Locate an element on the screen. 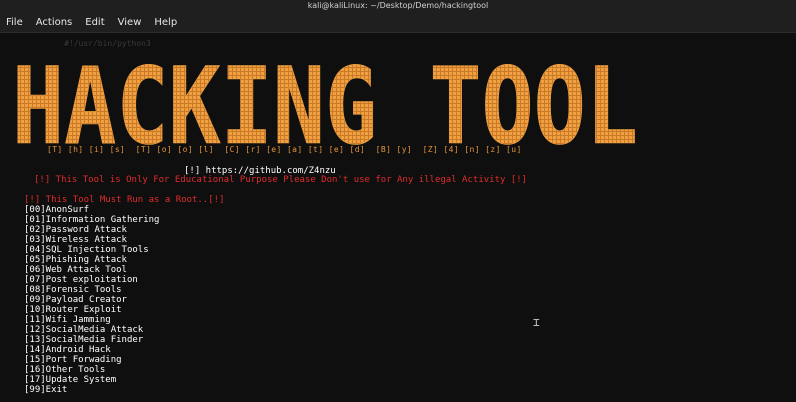 The width and height of the screenshot is (796, 402). menu-option: [08]Forensic Tools is located at coordinates (73, 290).